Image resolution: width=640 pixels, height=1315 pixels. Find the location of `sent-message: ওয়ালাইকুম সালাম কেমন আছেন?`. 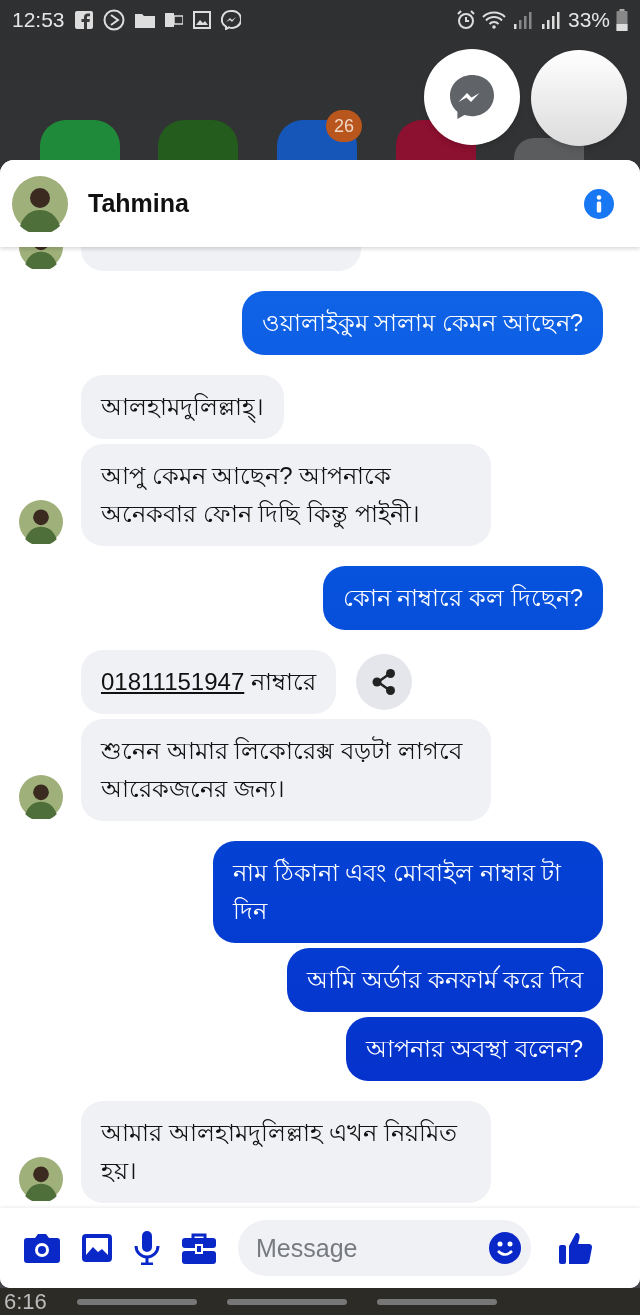

sent-message: ওয়ালাইকুম সালাম কেমন আছেন? is located at coordinates (422, 323).